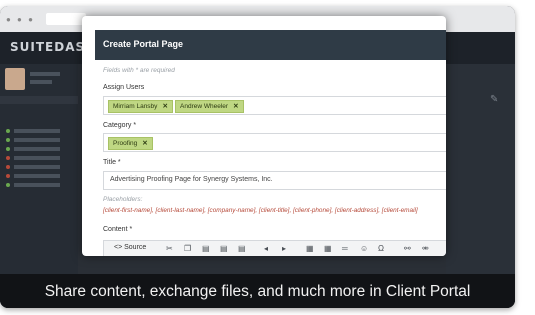 Image resolution: width=535 pixels, height=315 pixels. What do you see at coordinates (135, 106) in the screenshot?
I see `user-tag-label: Mirriam Lansby` at bounding box center [135, 106].